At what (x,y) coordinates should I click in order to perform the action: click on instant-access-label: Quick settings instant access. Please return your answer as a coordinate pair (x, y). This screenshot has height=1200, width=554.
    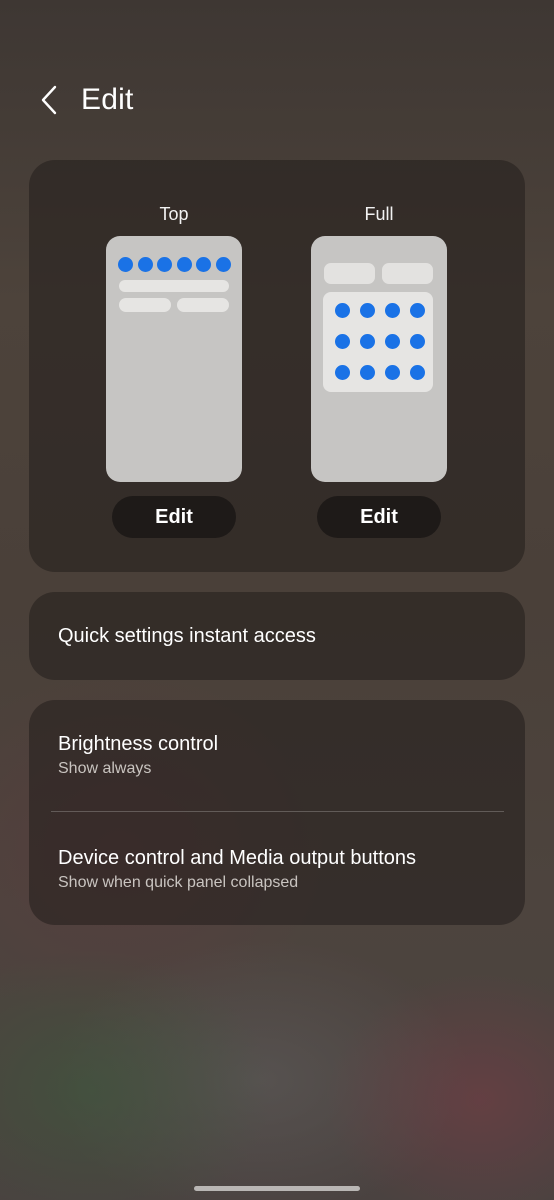
    Looking at the image, I should click on (187, 635).